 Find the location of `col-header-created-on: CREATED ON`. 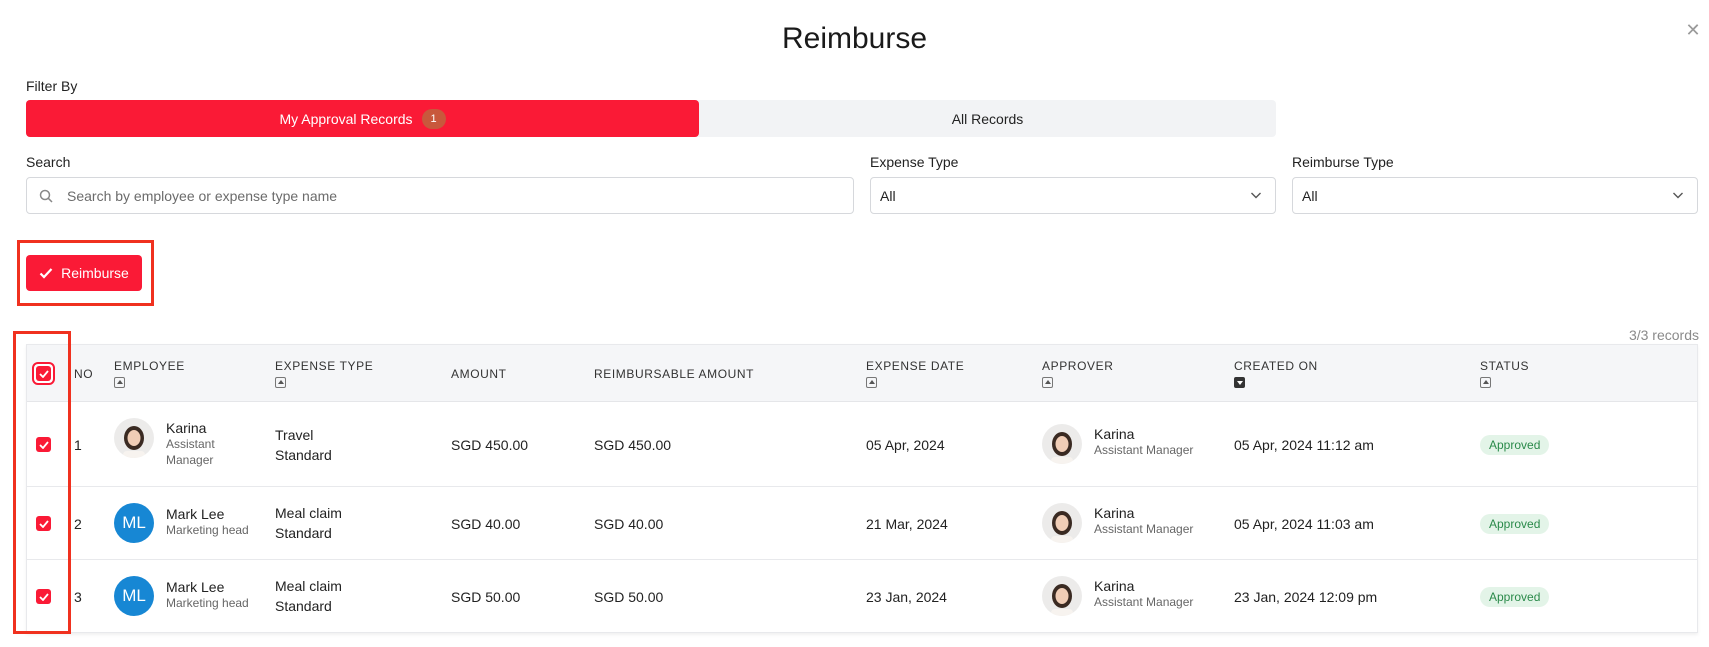

col-header-created-on: CREATED ON is located at coordinates (1276, 373).